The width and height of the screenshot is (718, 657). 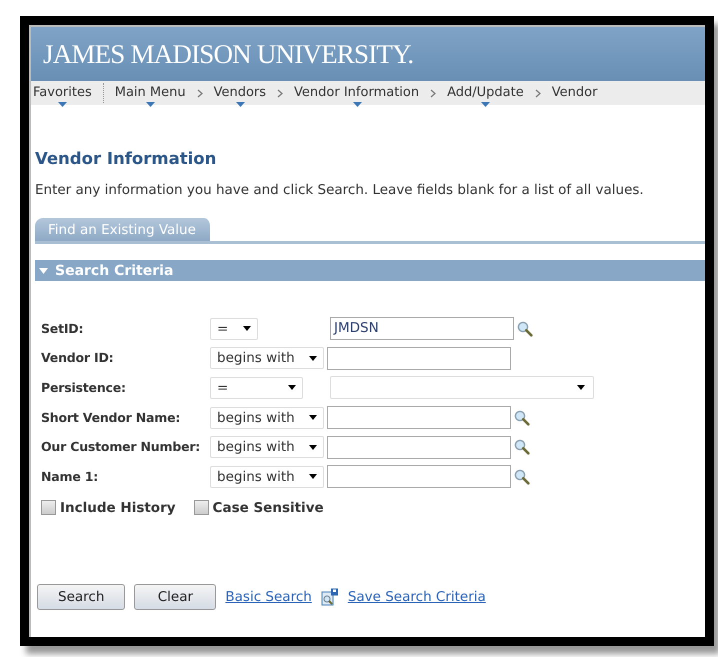 I want to click on action-button: Clear, so click(x=175, y=597).